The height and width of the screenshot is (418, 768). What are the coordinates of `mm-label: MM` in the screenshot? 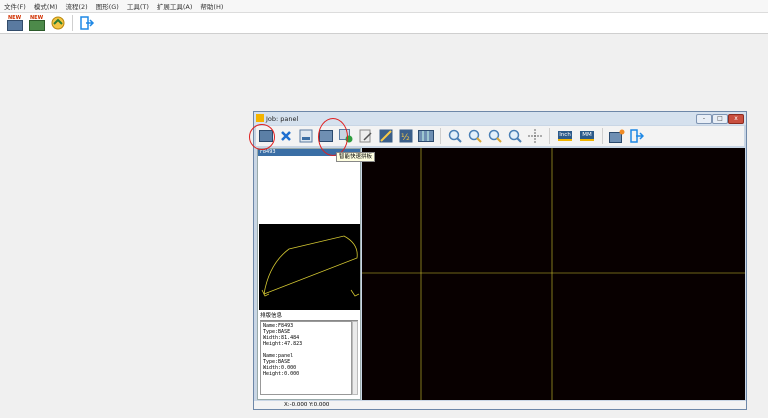 It's located at (587, 136).